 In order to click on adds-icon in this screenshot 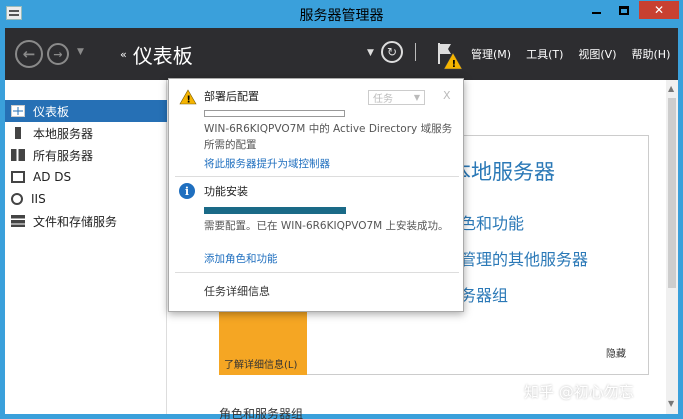, I will do `click(18, 177)`.